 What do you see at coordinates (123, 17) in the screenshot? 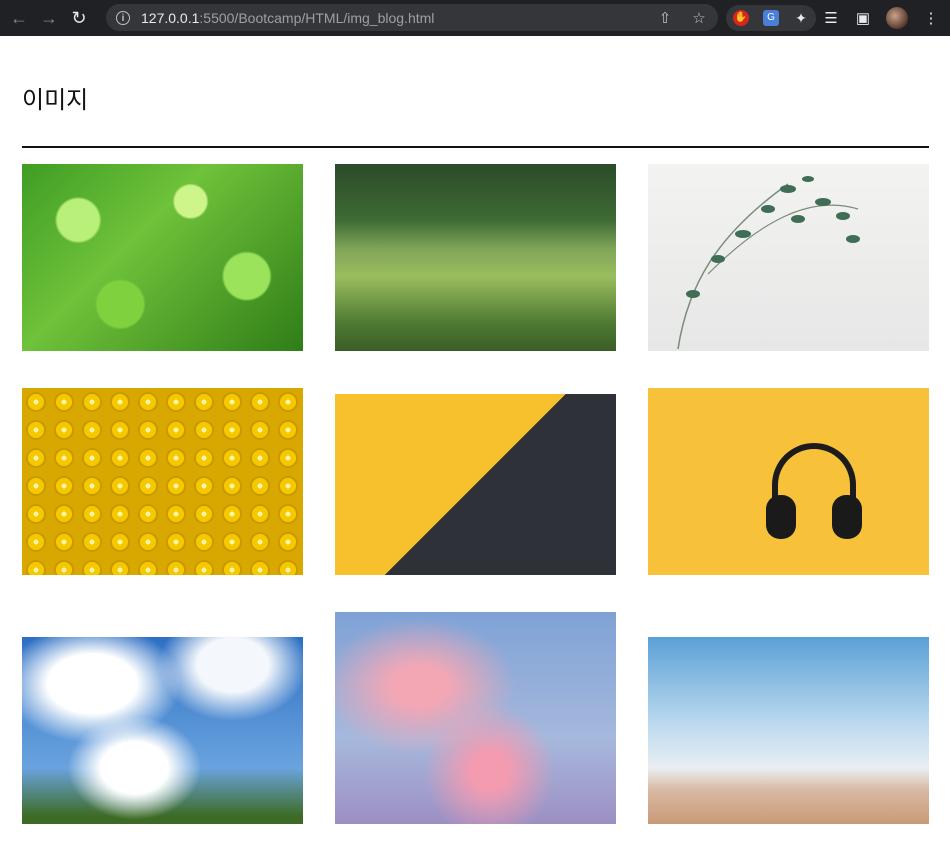
I see `site-info-icon: i` at bounding box center [123, 17].